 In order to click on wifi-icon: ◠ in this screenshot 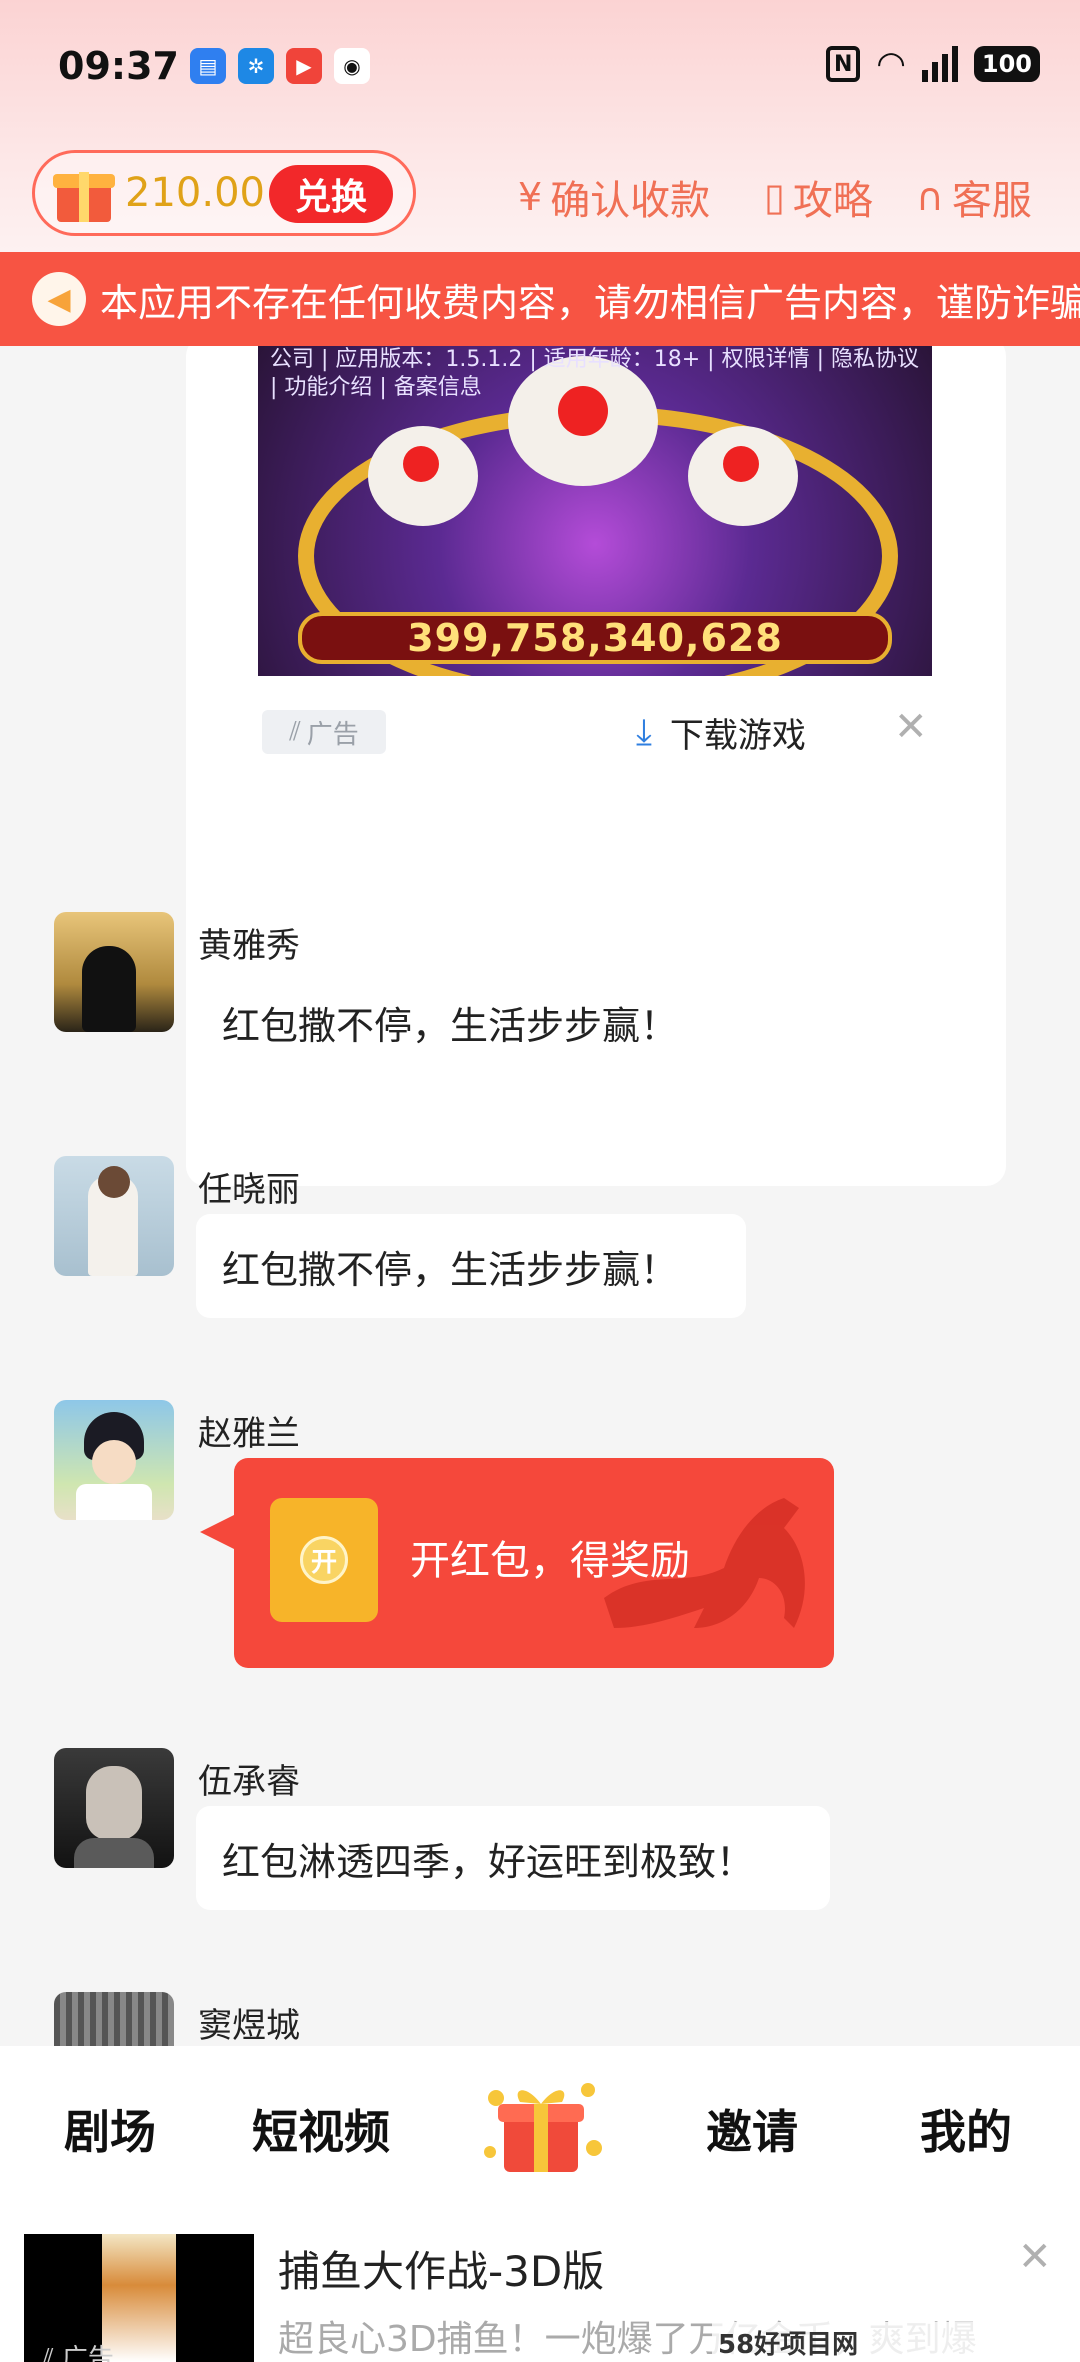, I will do `click(891, 64)`.